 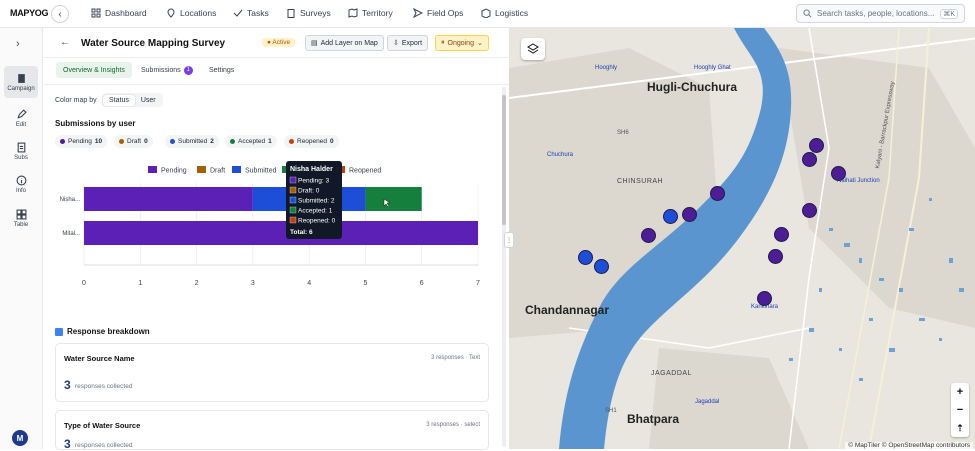 I want to click on map-label: Hugli-Chuchura, so click(x=692, y=87).